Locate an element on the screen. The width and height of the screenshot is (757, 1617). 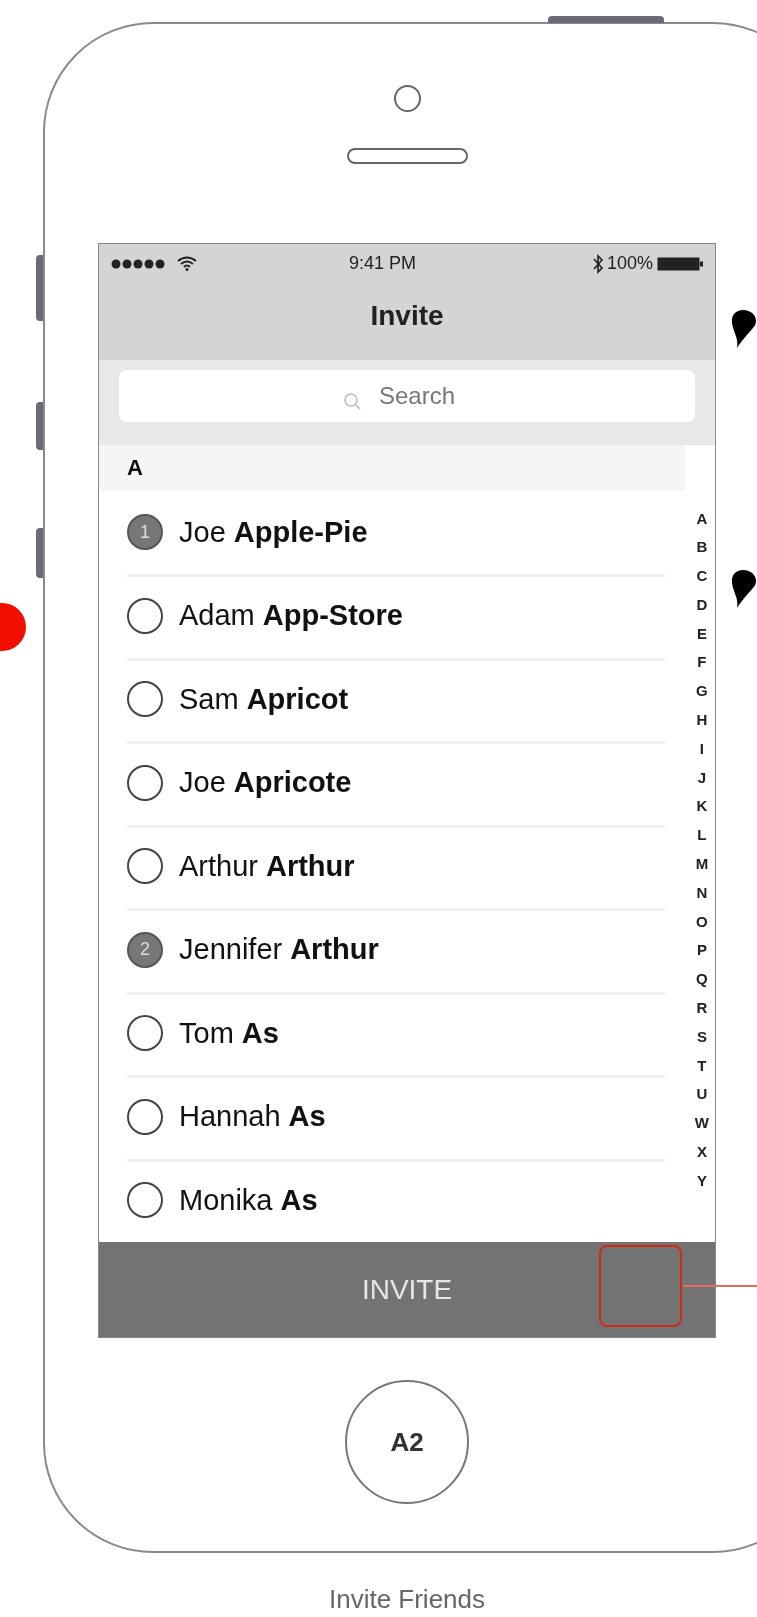
battery-icon is located at coordinates (680, 263).